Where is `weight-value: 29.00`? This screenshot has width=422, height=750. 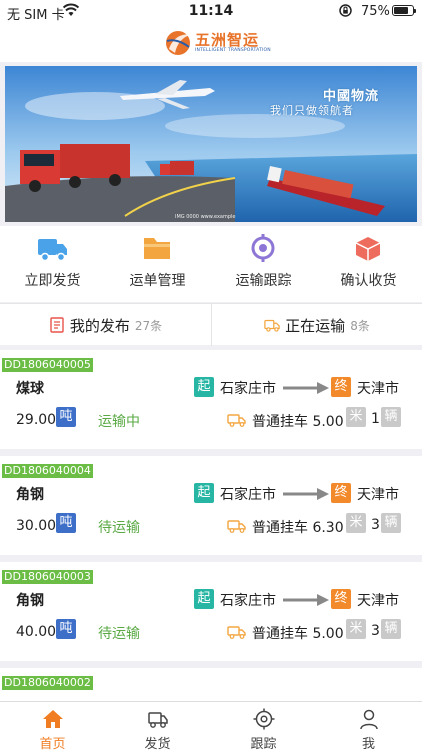
weight-value: 29.00 is located at coordinates (36, 420).